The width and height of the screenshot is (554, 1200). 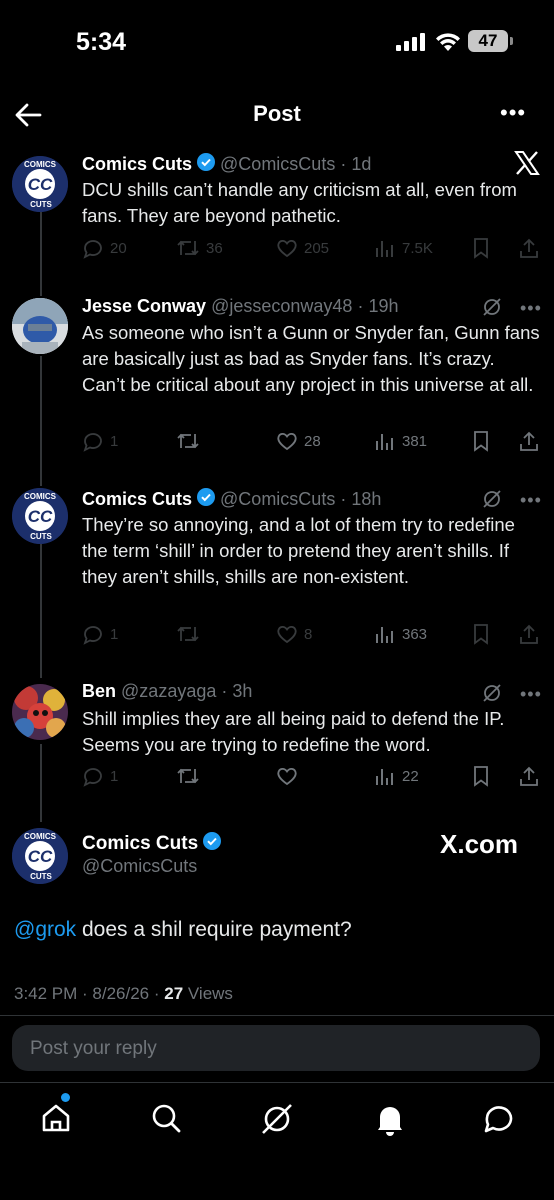 What do you see at coordinates (277, 40) in the screenshot?
I see `status-bar: 5:34 47` at bounding box center [277, 40].